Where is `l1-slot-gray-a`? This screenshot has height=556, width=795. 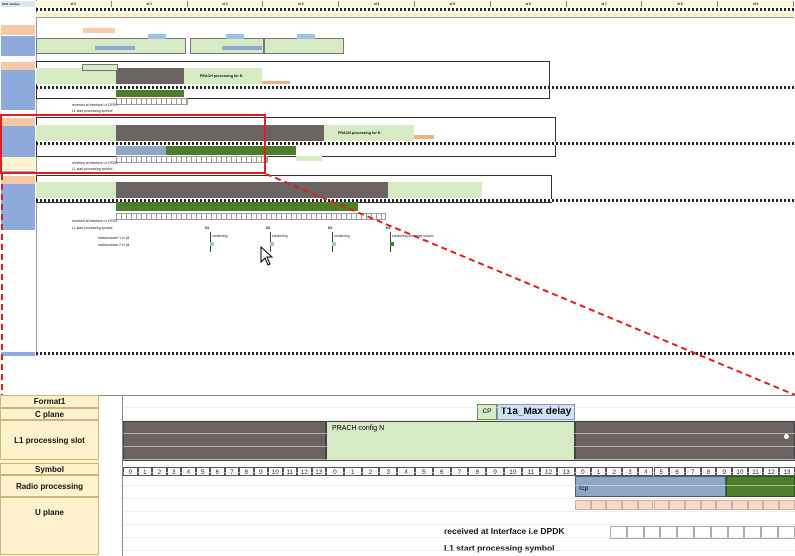
l1-slot-gray-a is located at coordinates (224, 441).